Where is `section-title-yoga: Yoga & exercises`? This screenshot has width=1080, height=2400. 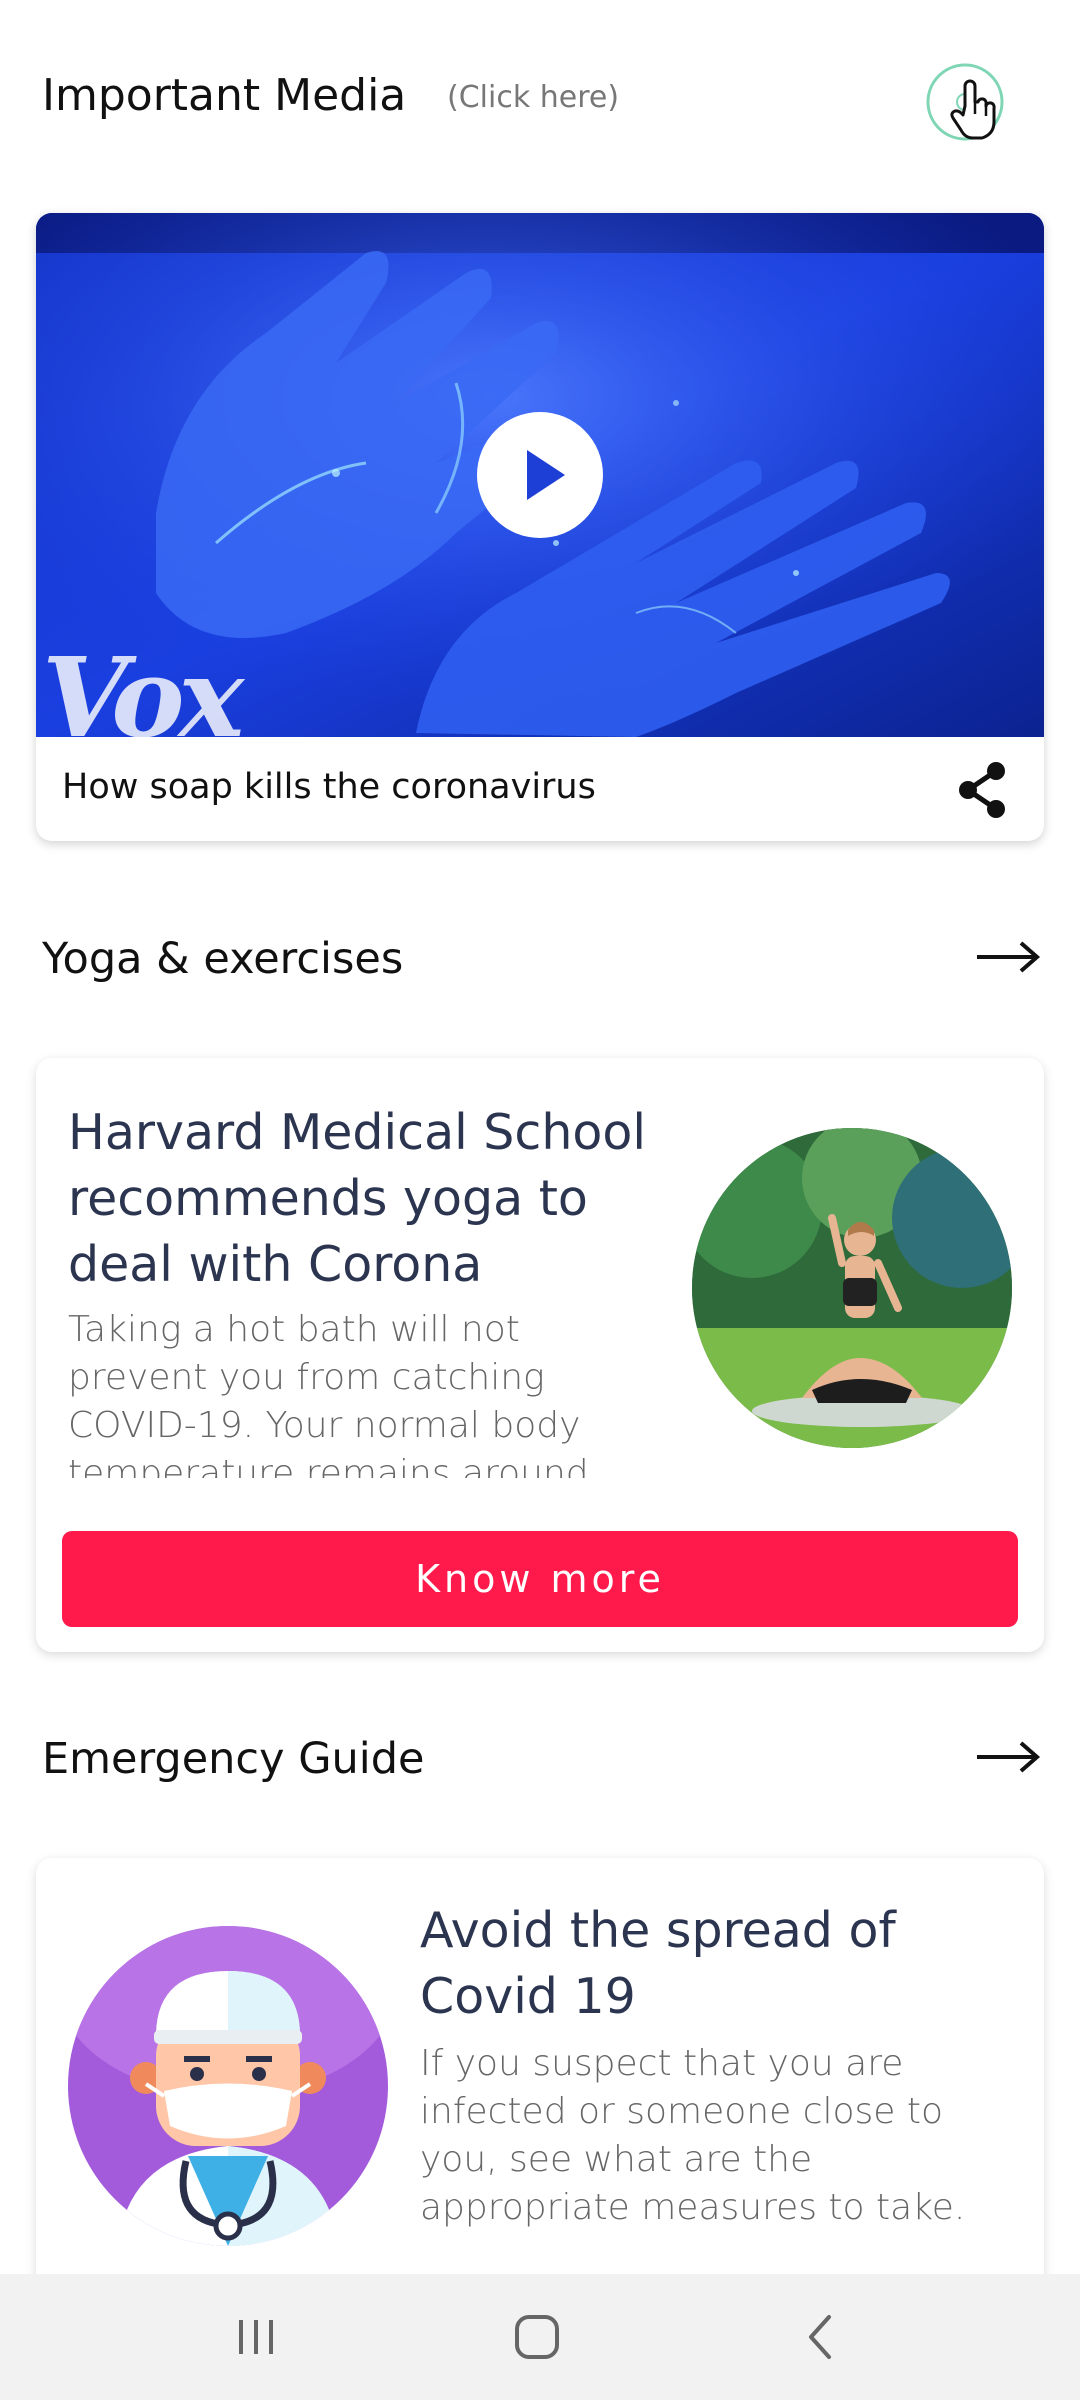
section-title-yoga: Yoga & exercises is located at coordinates (223, 959).